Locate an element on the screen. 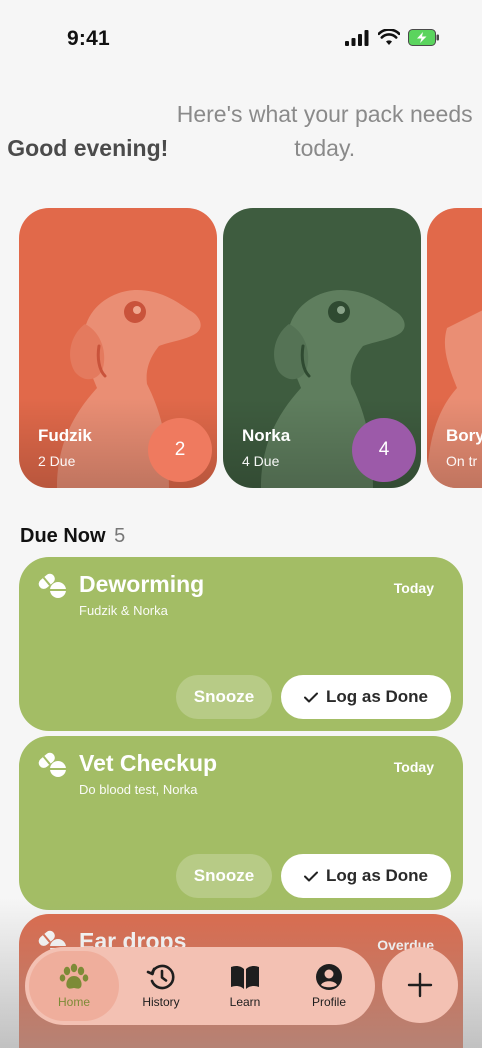 The width and height of the screenshot is (482, 1048). tab-bar: Home History Learn Profile is located at coordinates (200, 986).